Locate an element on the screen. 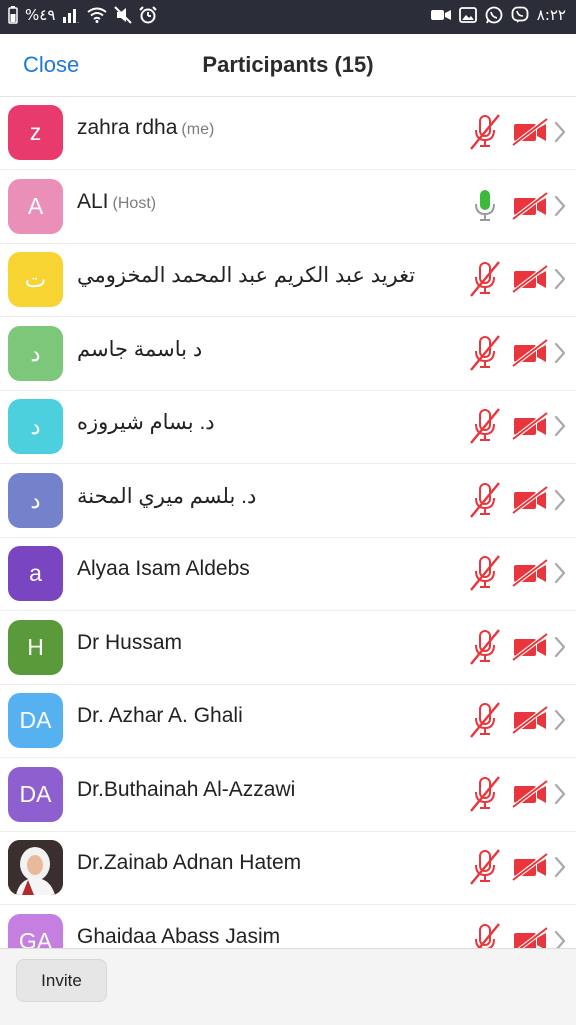 This screenshot has width=576, height=1025. profile-photo-icon is located at coordinates (35, 867).